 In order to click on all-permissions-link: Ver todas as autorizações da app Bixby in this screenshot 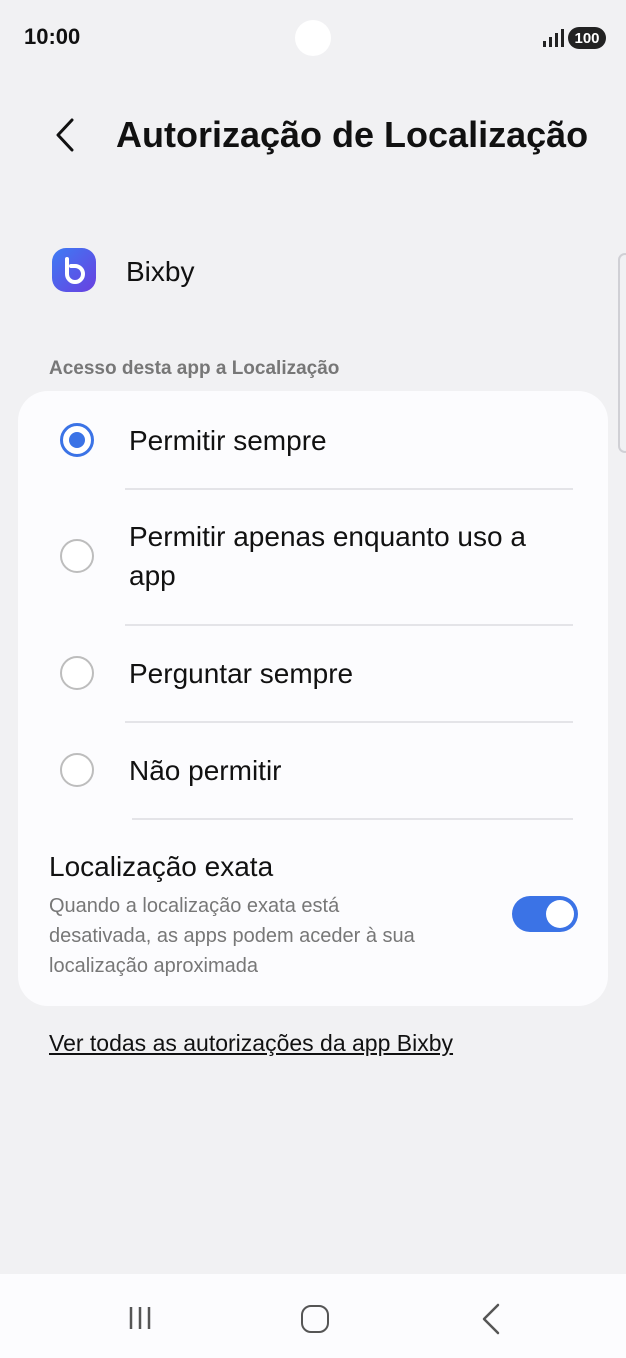, I will do `click(251, 1043)`.